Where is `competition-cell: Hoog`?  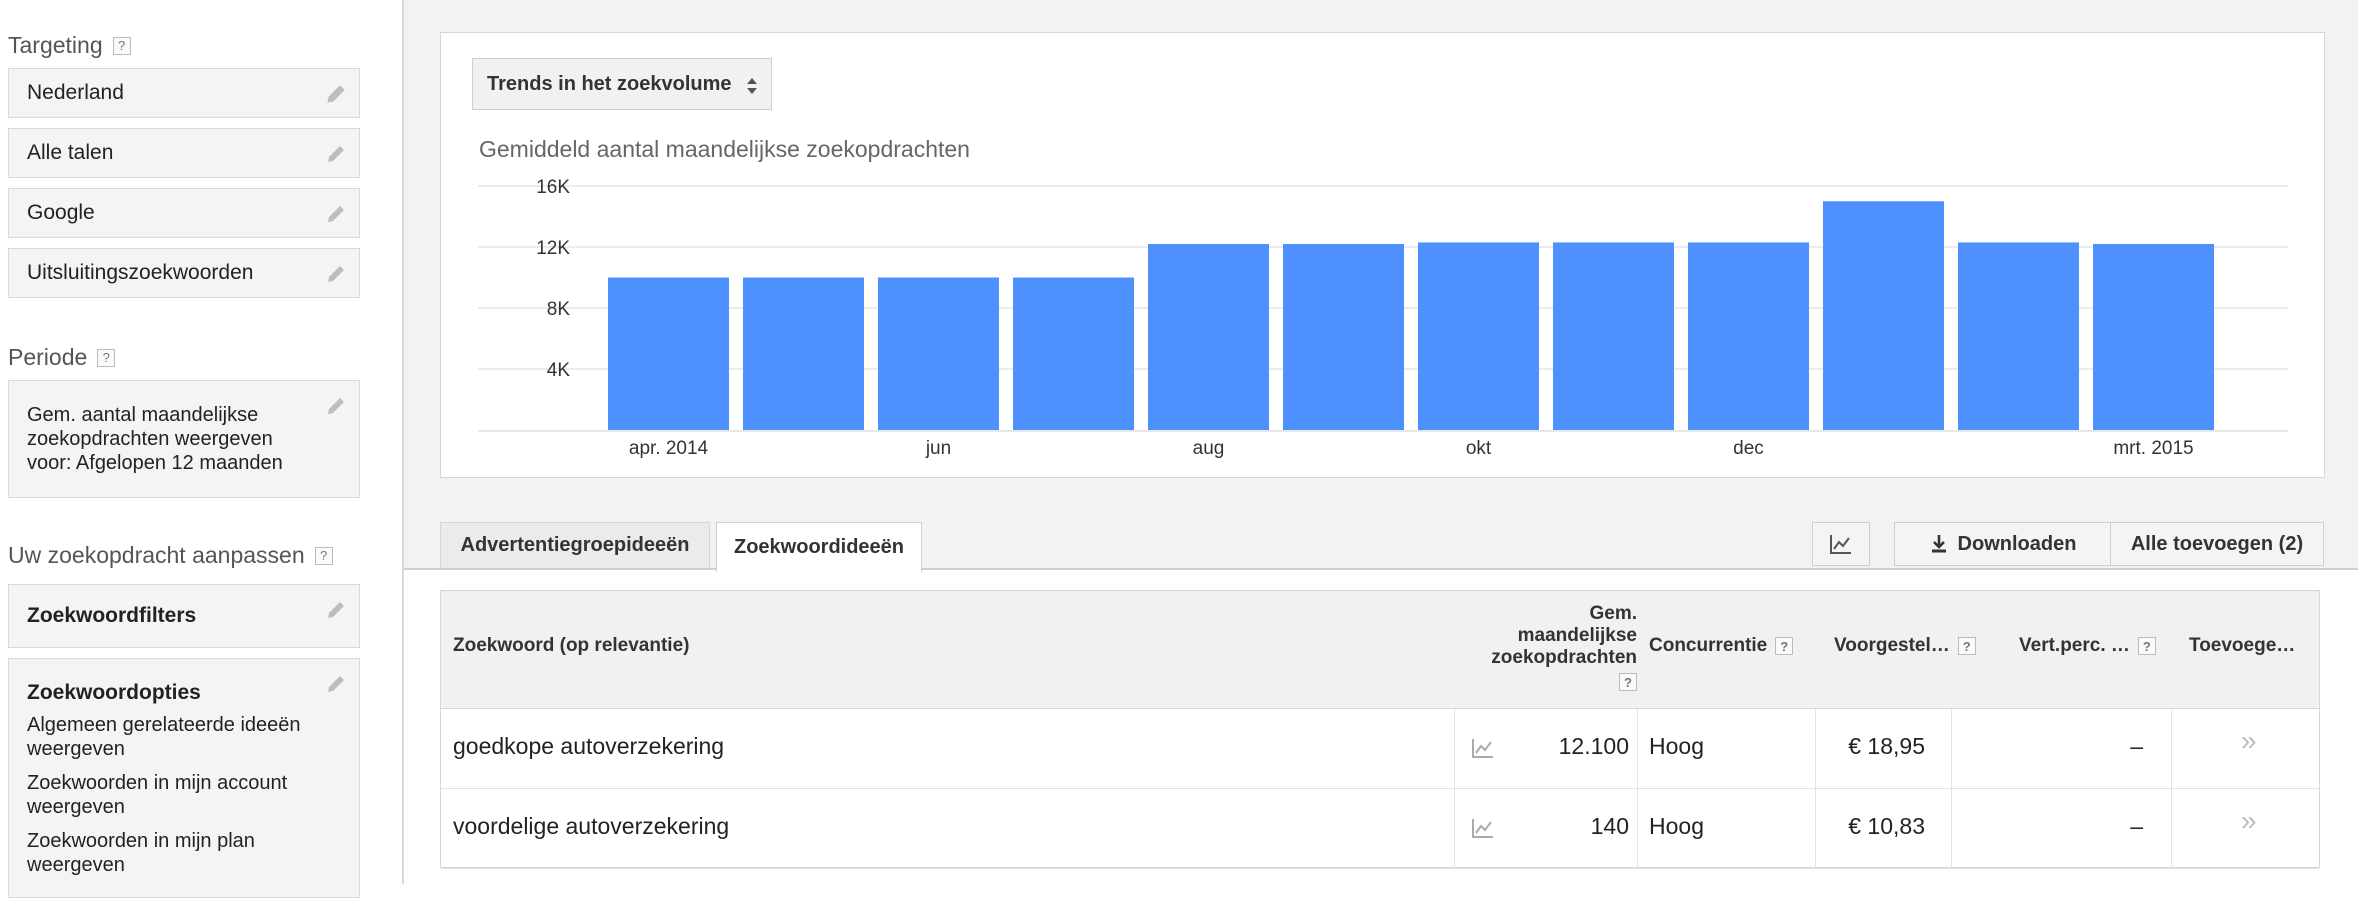 competition-cell: Hoog is located at coordinates (1676, 826).